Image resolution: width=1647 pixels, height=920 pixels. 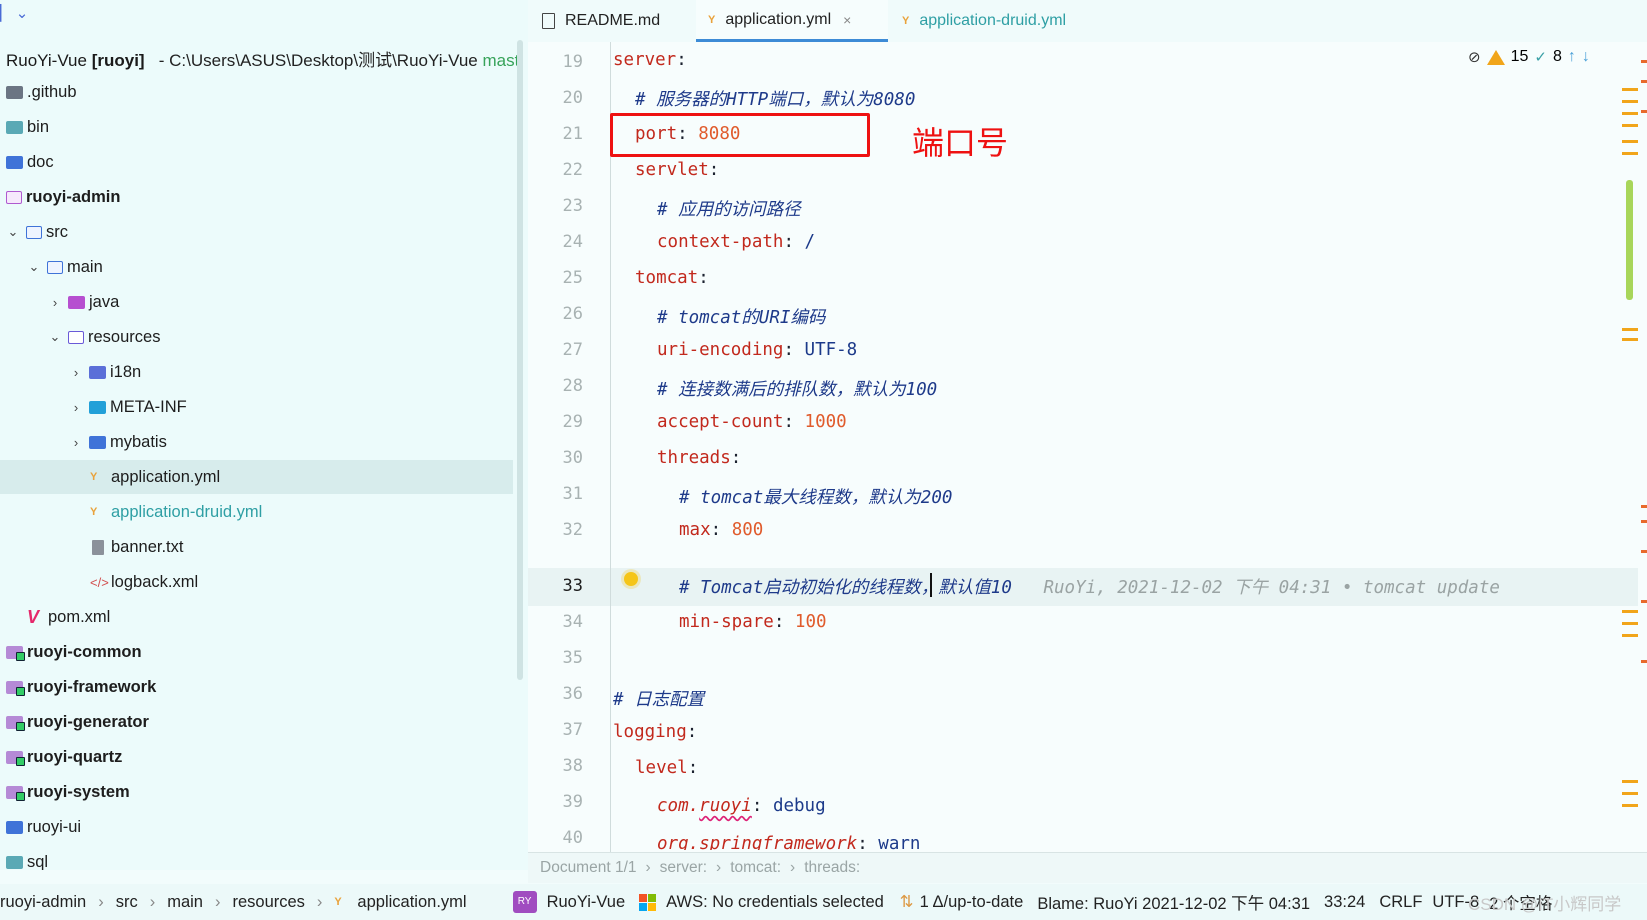 I want to click on editor-scrollbar-thumb, so click(x=1629, y=240).